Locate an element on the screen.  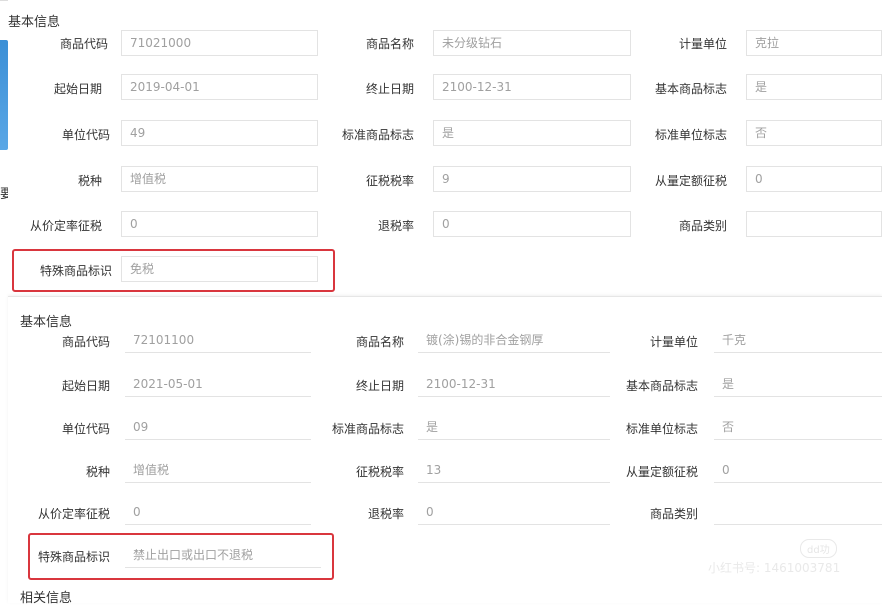
start-date-field: 2021-05-01 is located at coordinates (218, 385).